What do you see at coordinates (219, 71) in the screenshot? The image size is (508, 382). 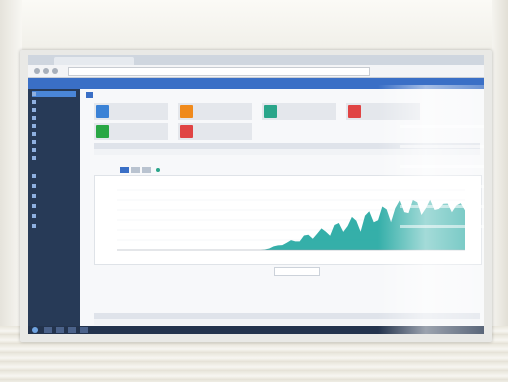 I see `address-bar` at bounding box center [219, 71].